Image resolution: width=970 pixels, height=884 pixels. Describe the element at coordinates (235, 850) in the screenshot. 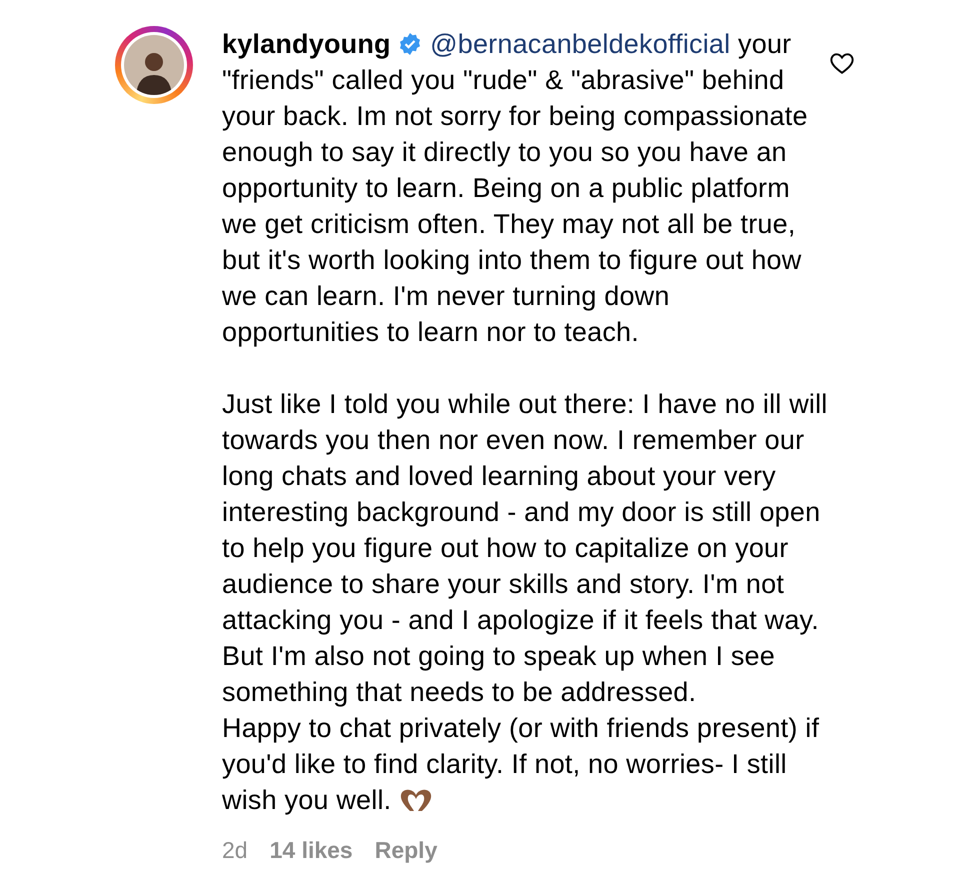

I see `comment-time: 2d` at that location.